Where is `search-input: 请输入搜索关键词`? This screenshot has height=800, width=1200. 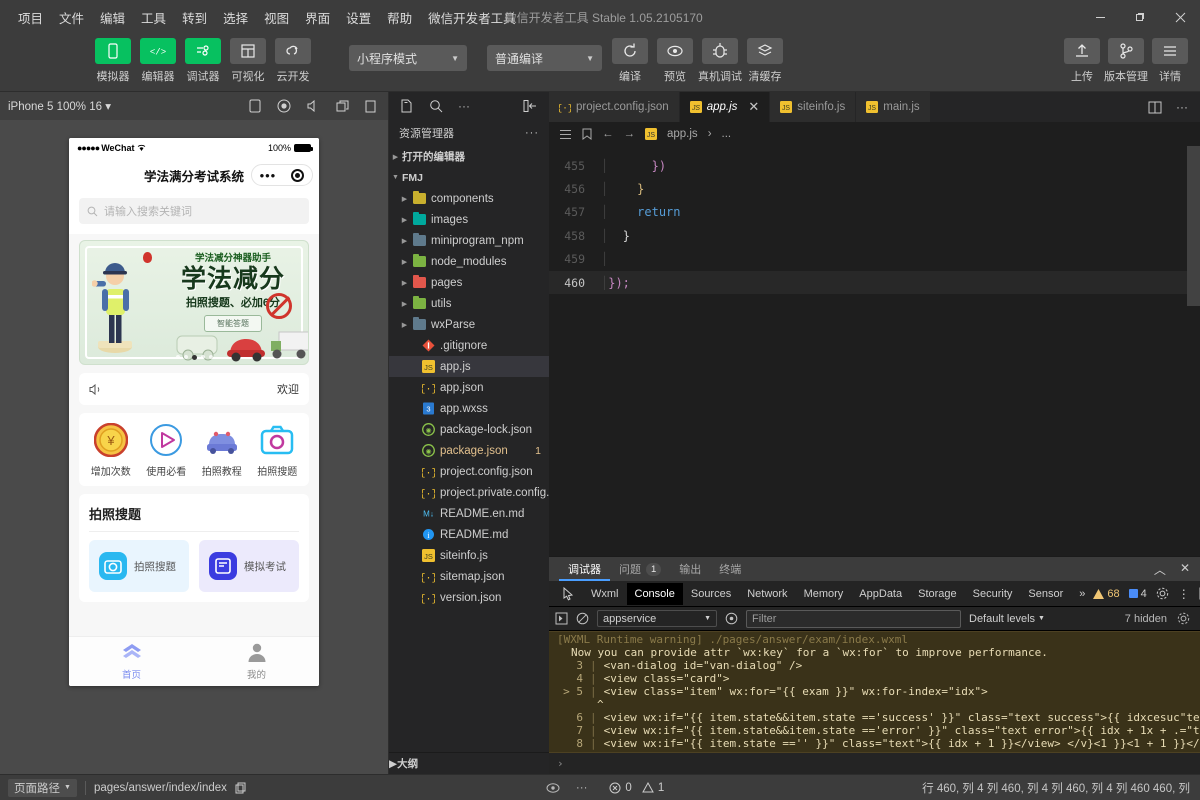 search-input: 请输入搜索关键词 is located at coordinates (194, 211).